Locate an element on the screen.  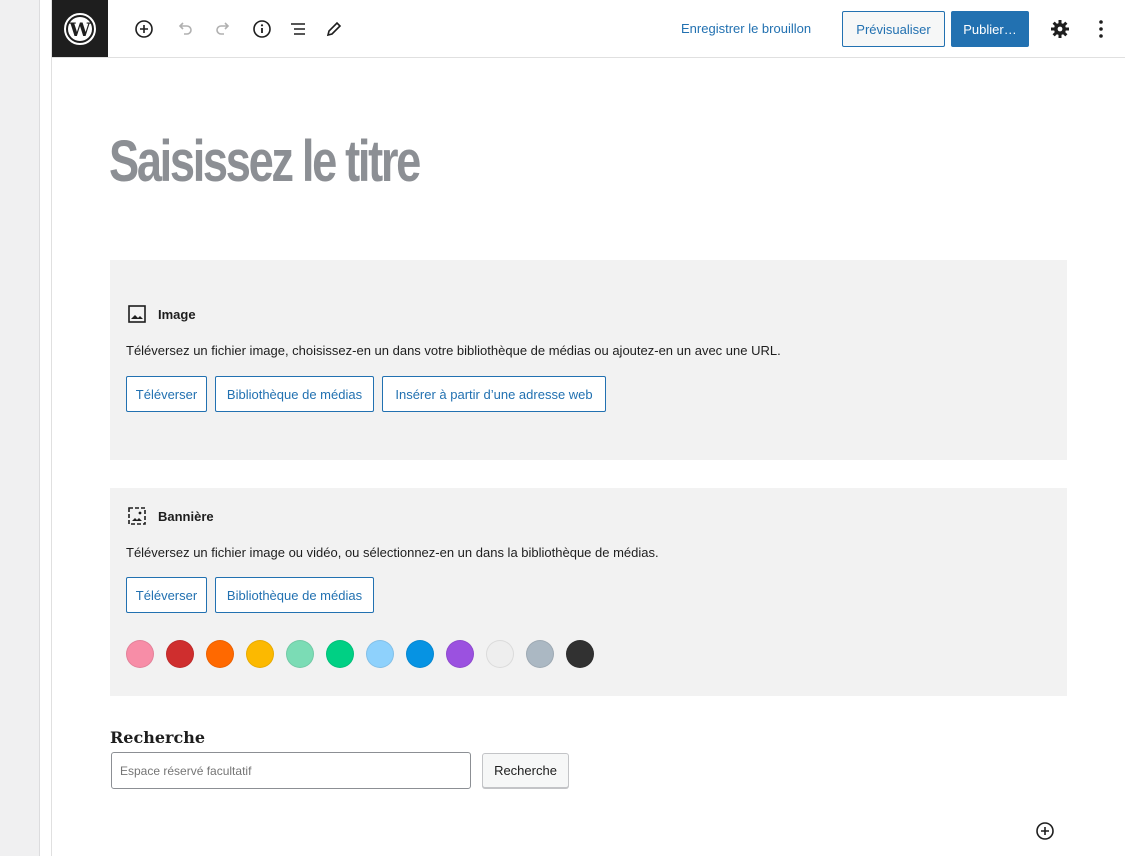
post-title-input: Saisissez le titre is located at coordinates (265, 161).